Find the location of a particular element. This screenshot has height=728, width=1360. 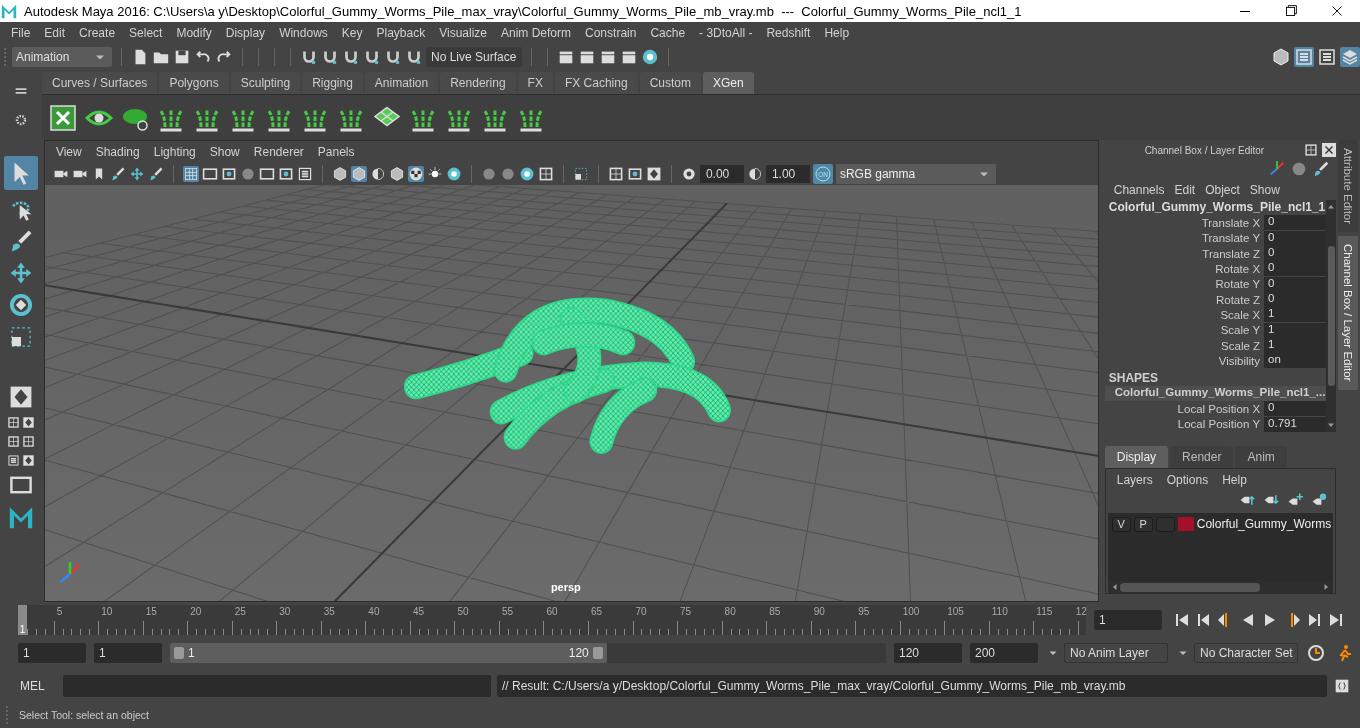

shelf-tab: Rendering is located at coordinates (478, 83).